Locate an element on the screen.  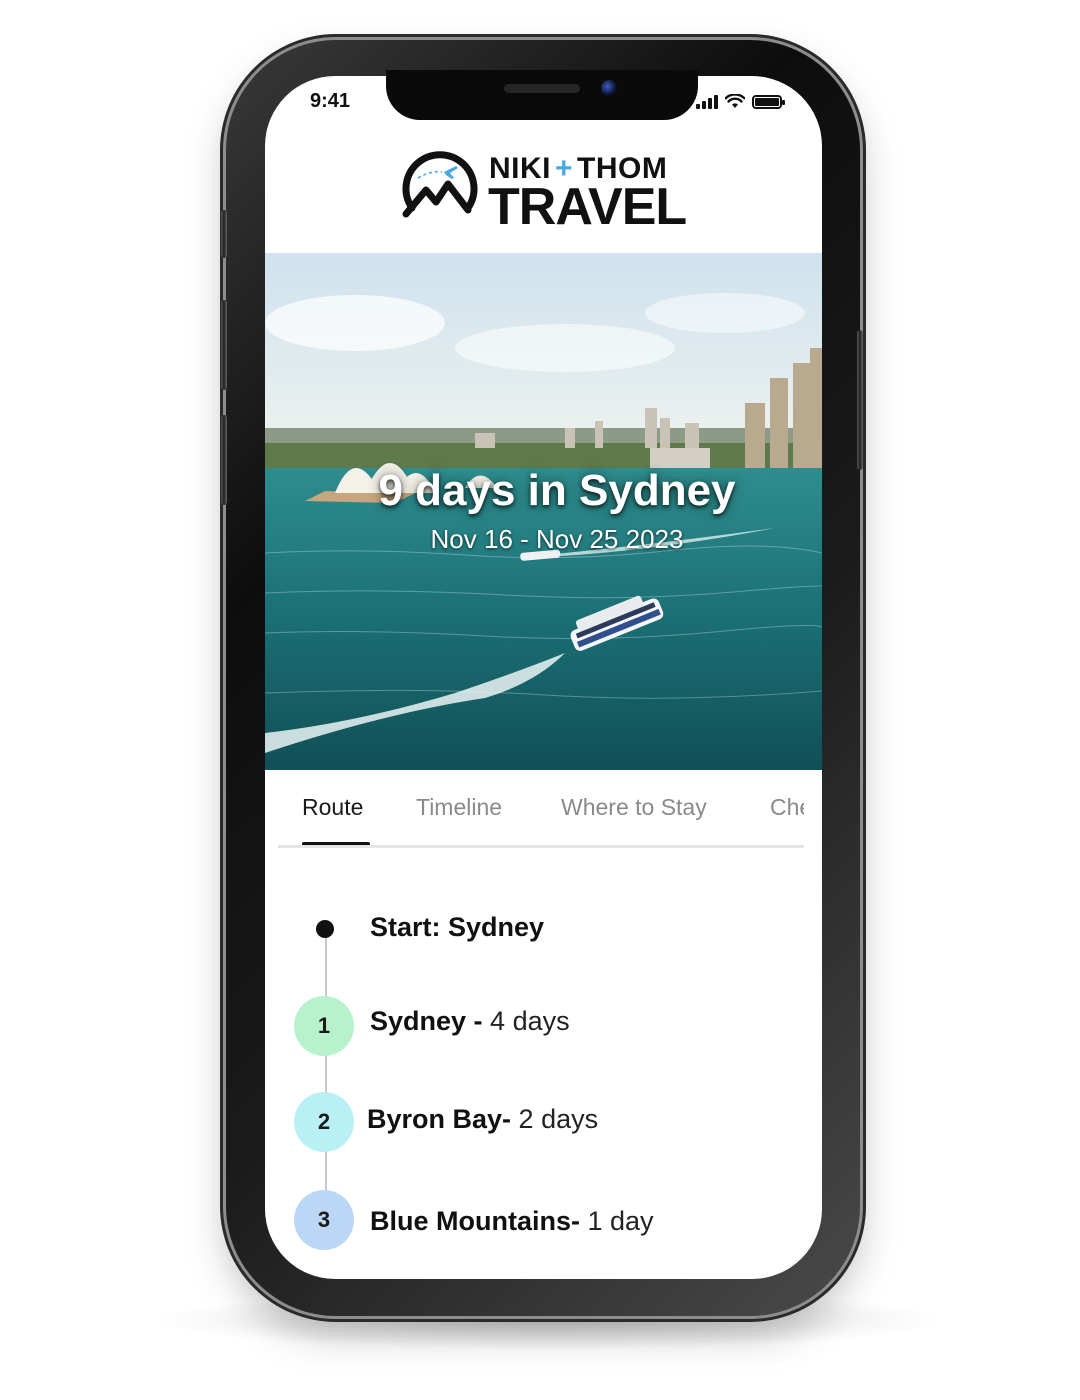
battery-icon is located at coordinates (768, 102).